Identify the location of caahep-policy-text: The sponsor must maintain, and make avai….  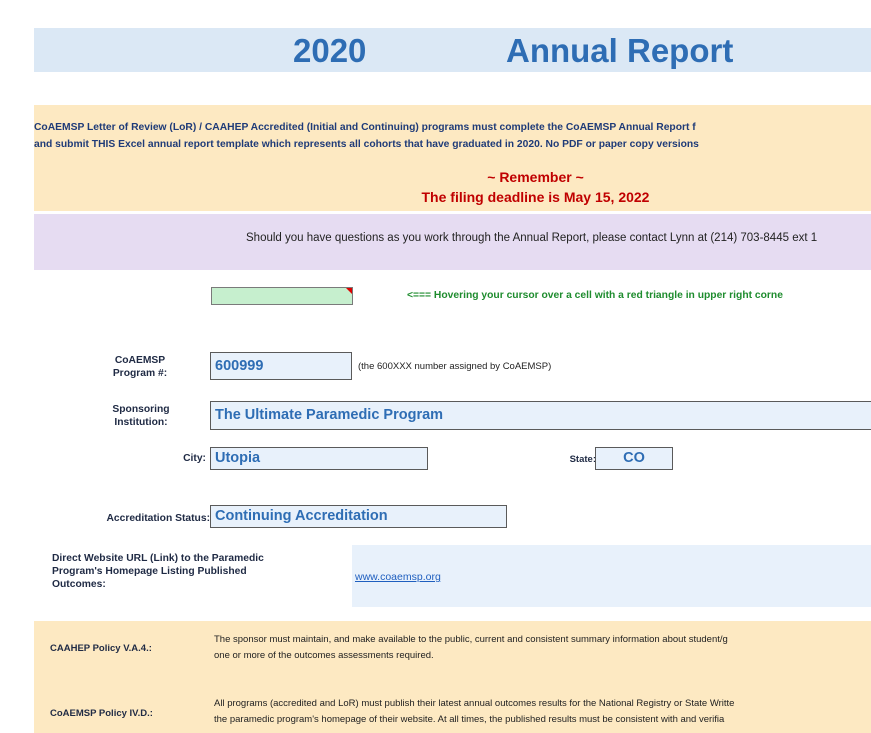
(471, 648).